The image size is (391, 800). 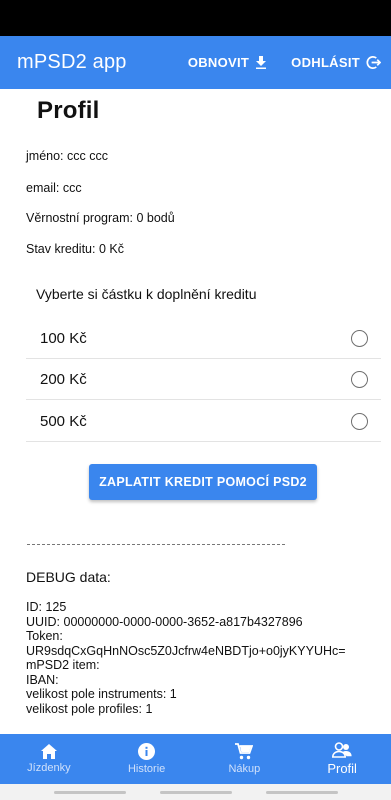 What do you see at coordinates (244, 751) in the screenshot?
I see `cart-icon` at bounding box center [244, 751].